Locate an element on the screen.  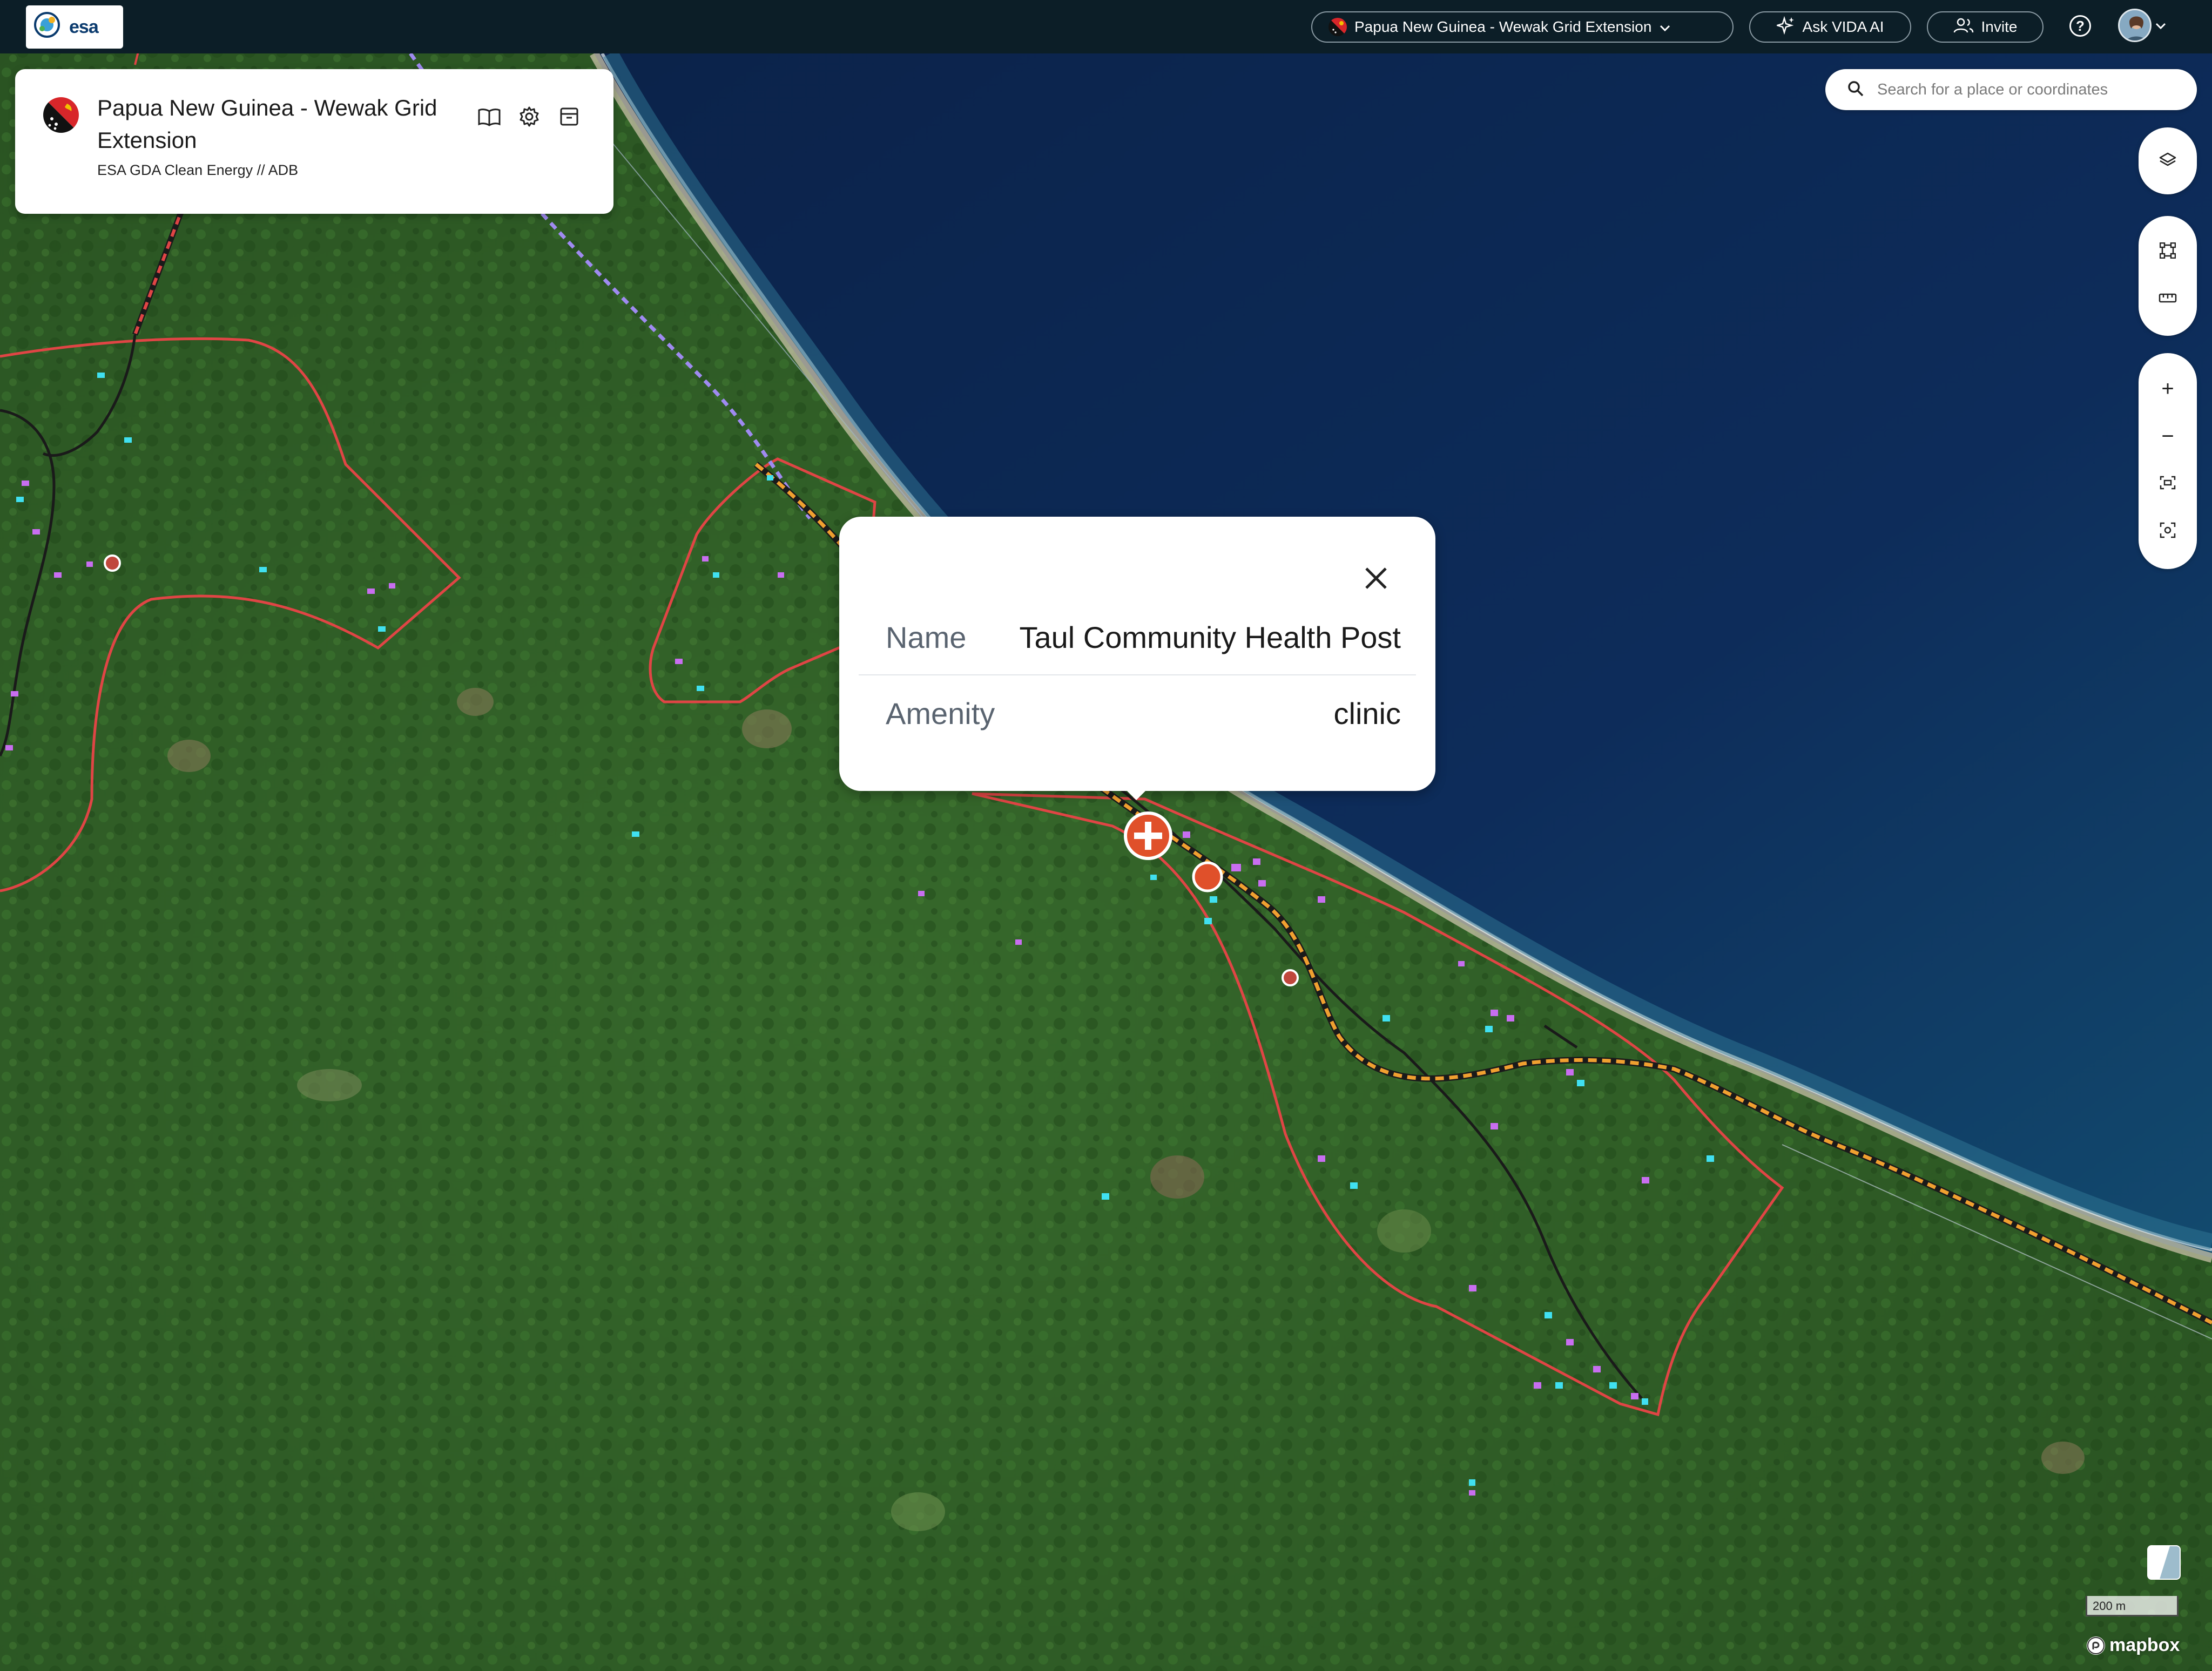
selected-clinic-marker is located at coordinates (1148, 835).